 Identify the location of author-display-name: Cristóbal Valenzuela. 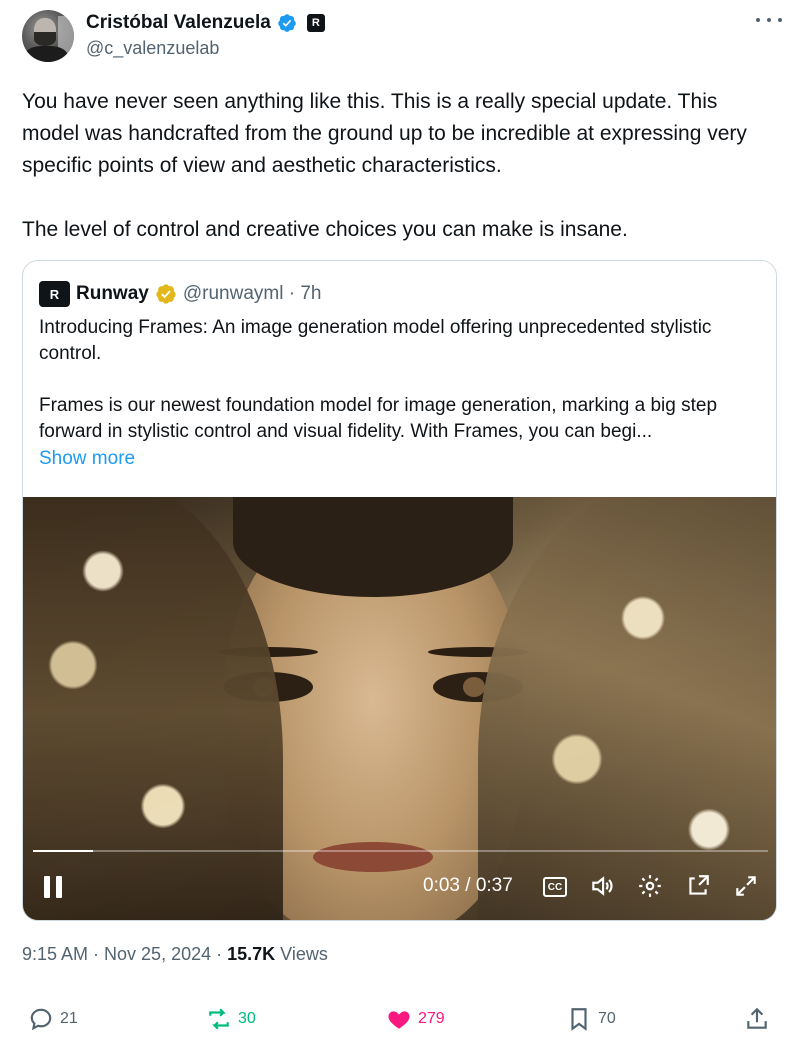
(178, 23).